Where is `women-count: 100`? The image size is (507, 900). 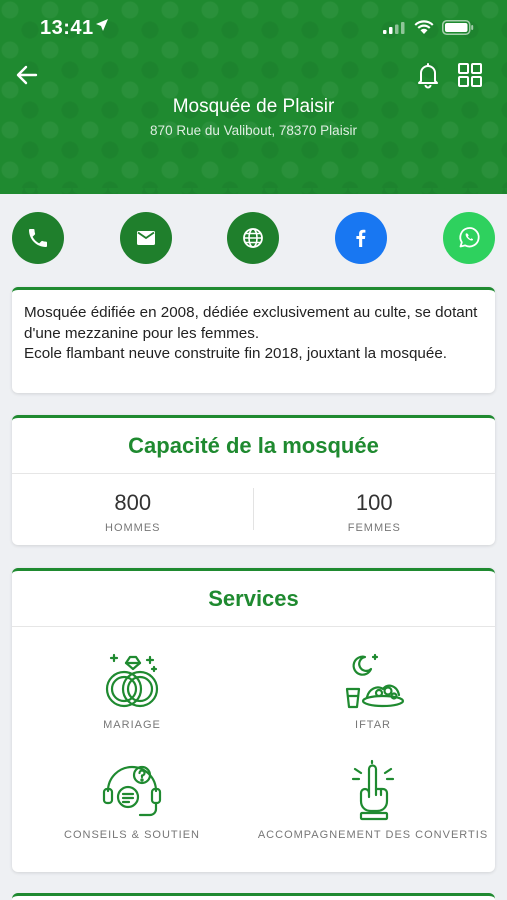
women-count: 100 is located at coordinates (374, 502).